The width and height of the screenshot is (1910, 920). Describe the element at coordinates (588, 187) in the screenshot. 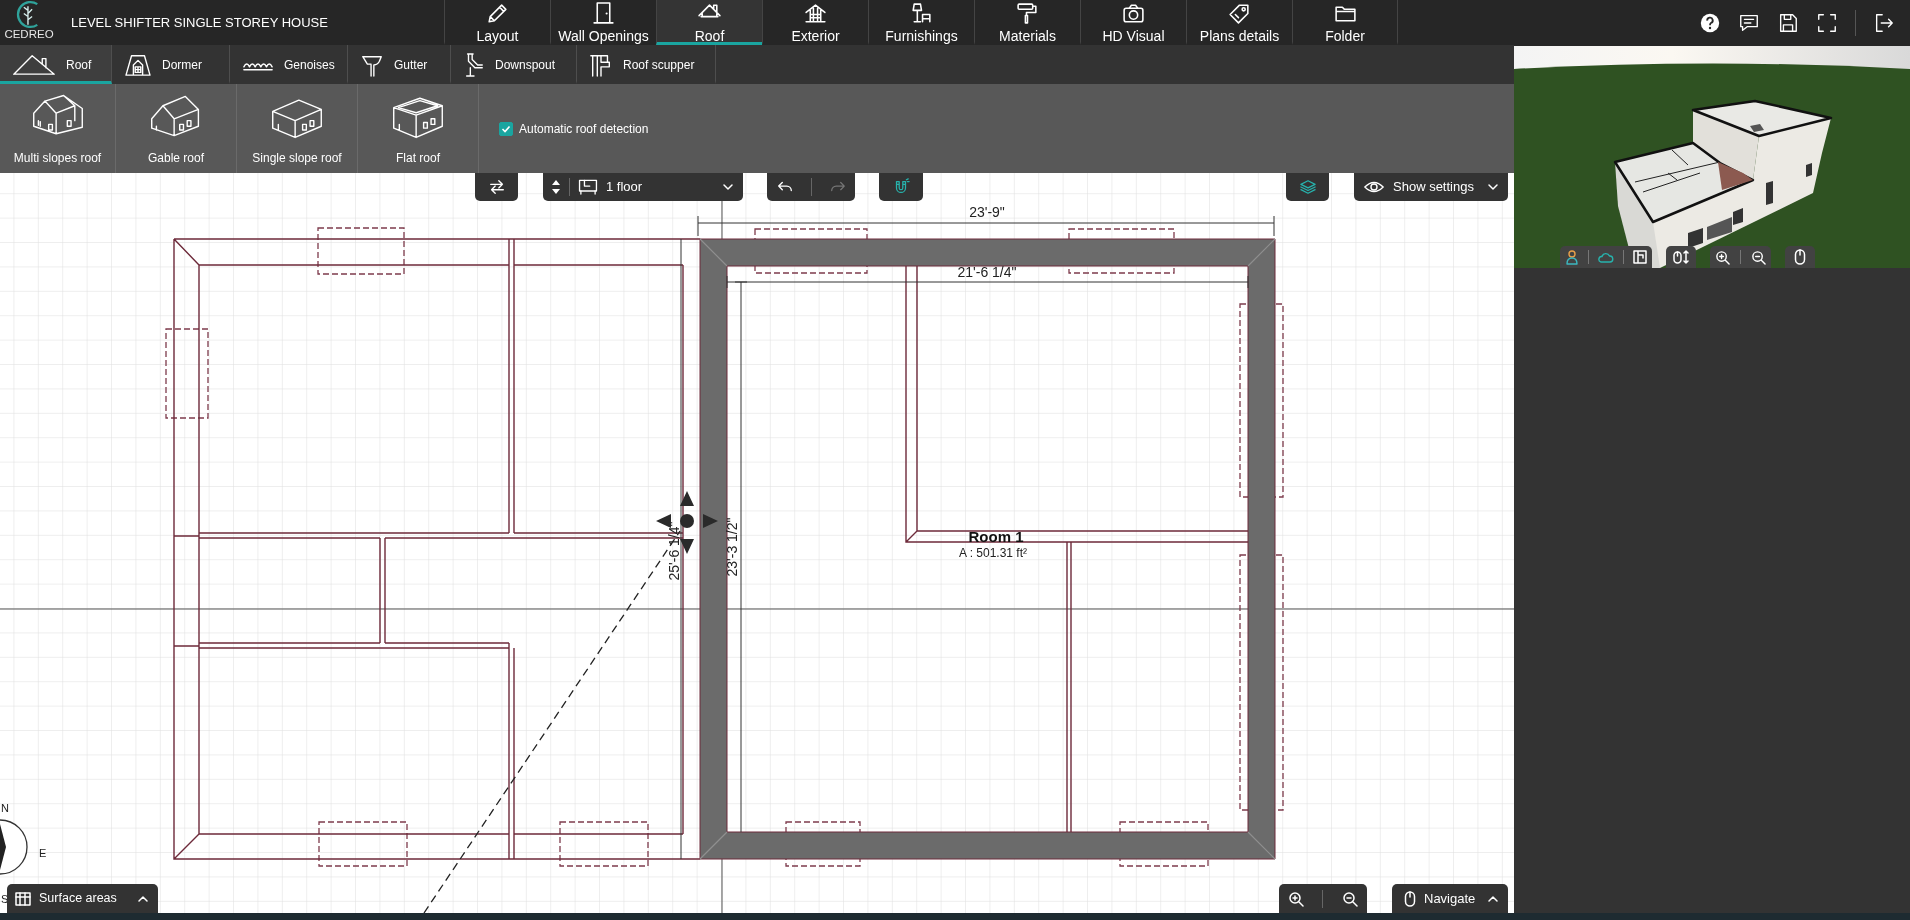

I see `floor-plan-icon` at that location.